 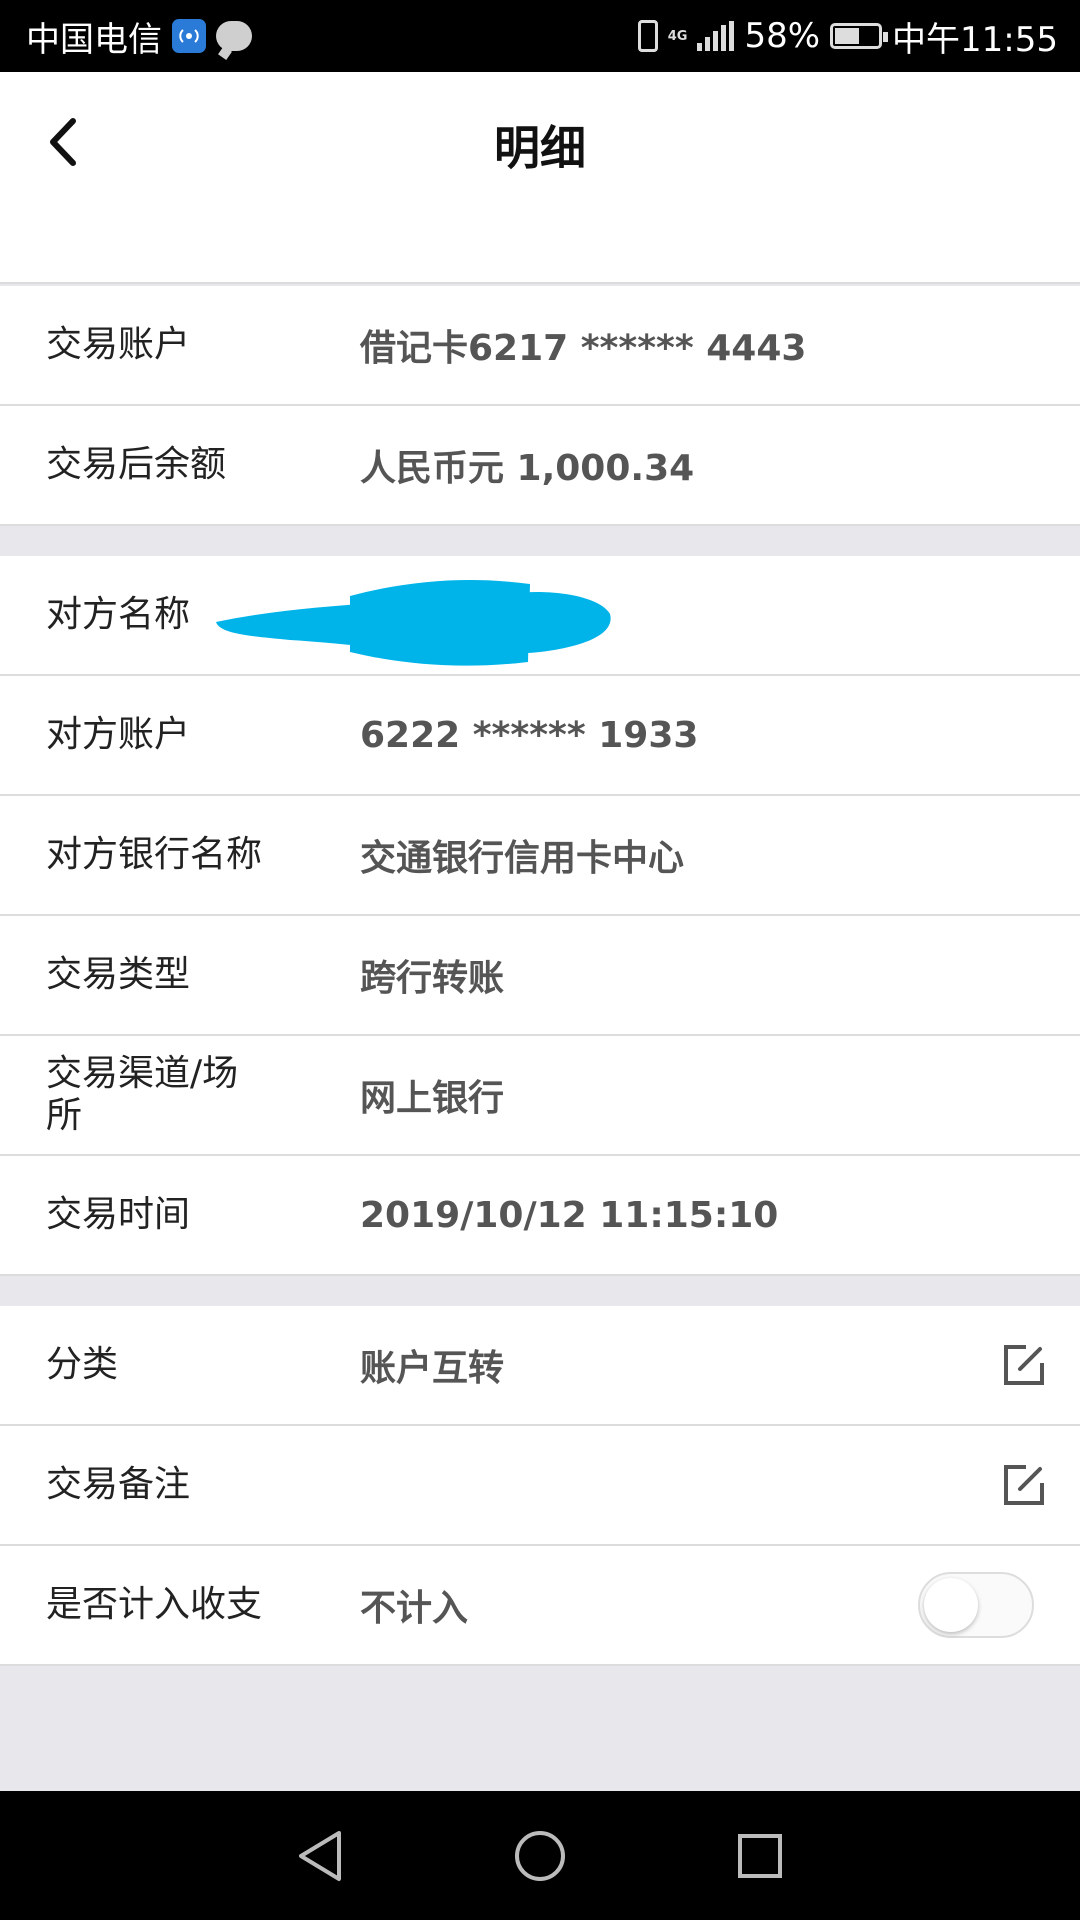 I want to click on row-label: 对方银行名称, so click(x=154, y=854).